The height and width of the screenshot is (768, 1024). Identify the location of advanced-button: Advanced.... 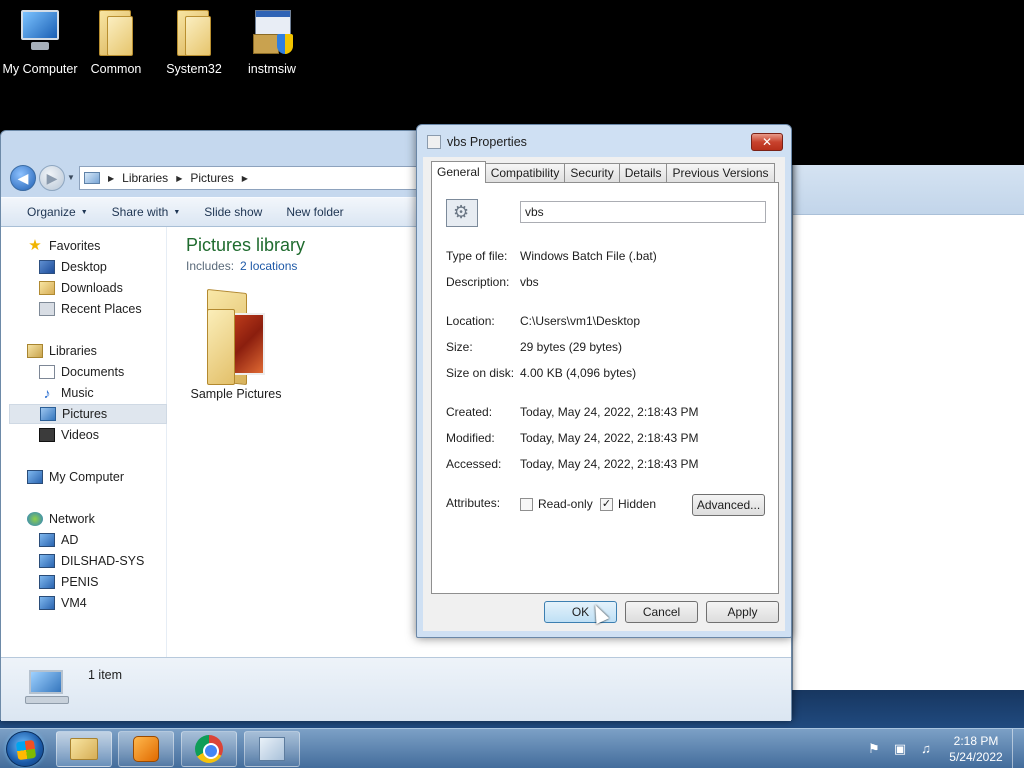
(728, 505).